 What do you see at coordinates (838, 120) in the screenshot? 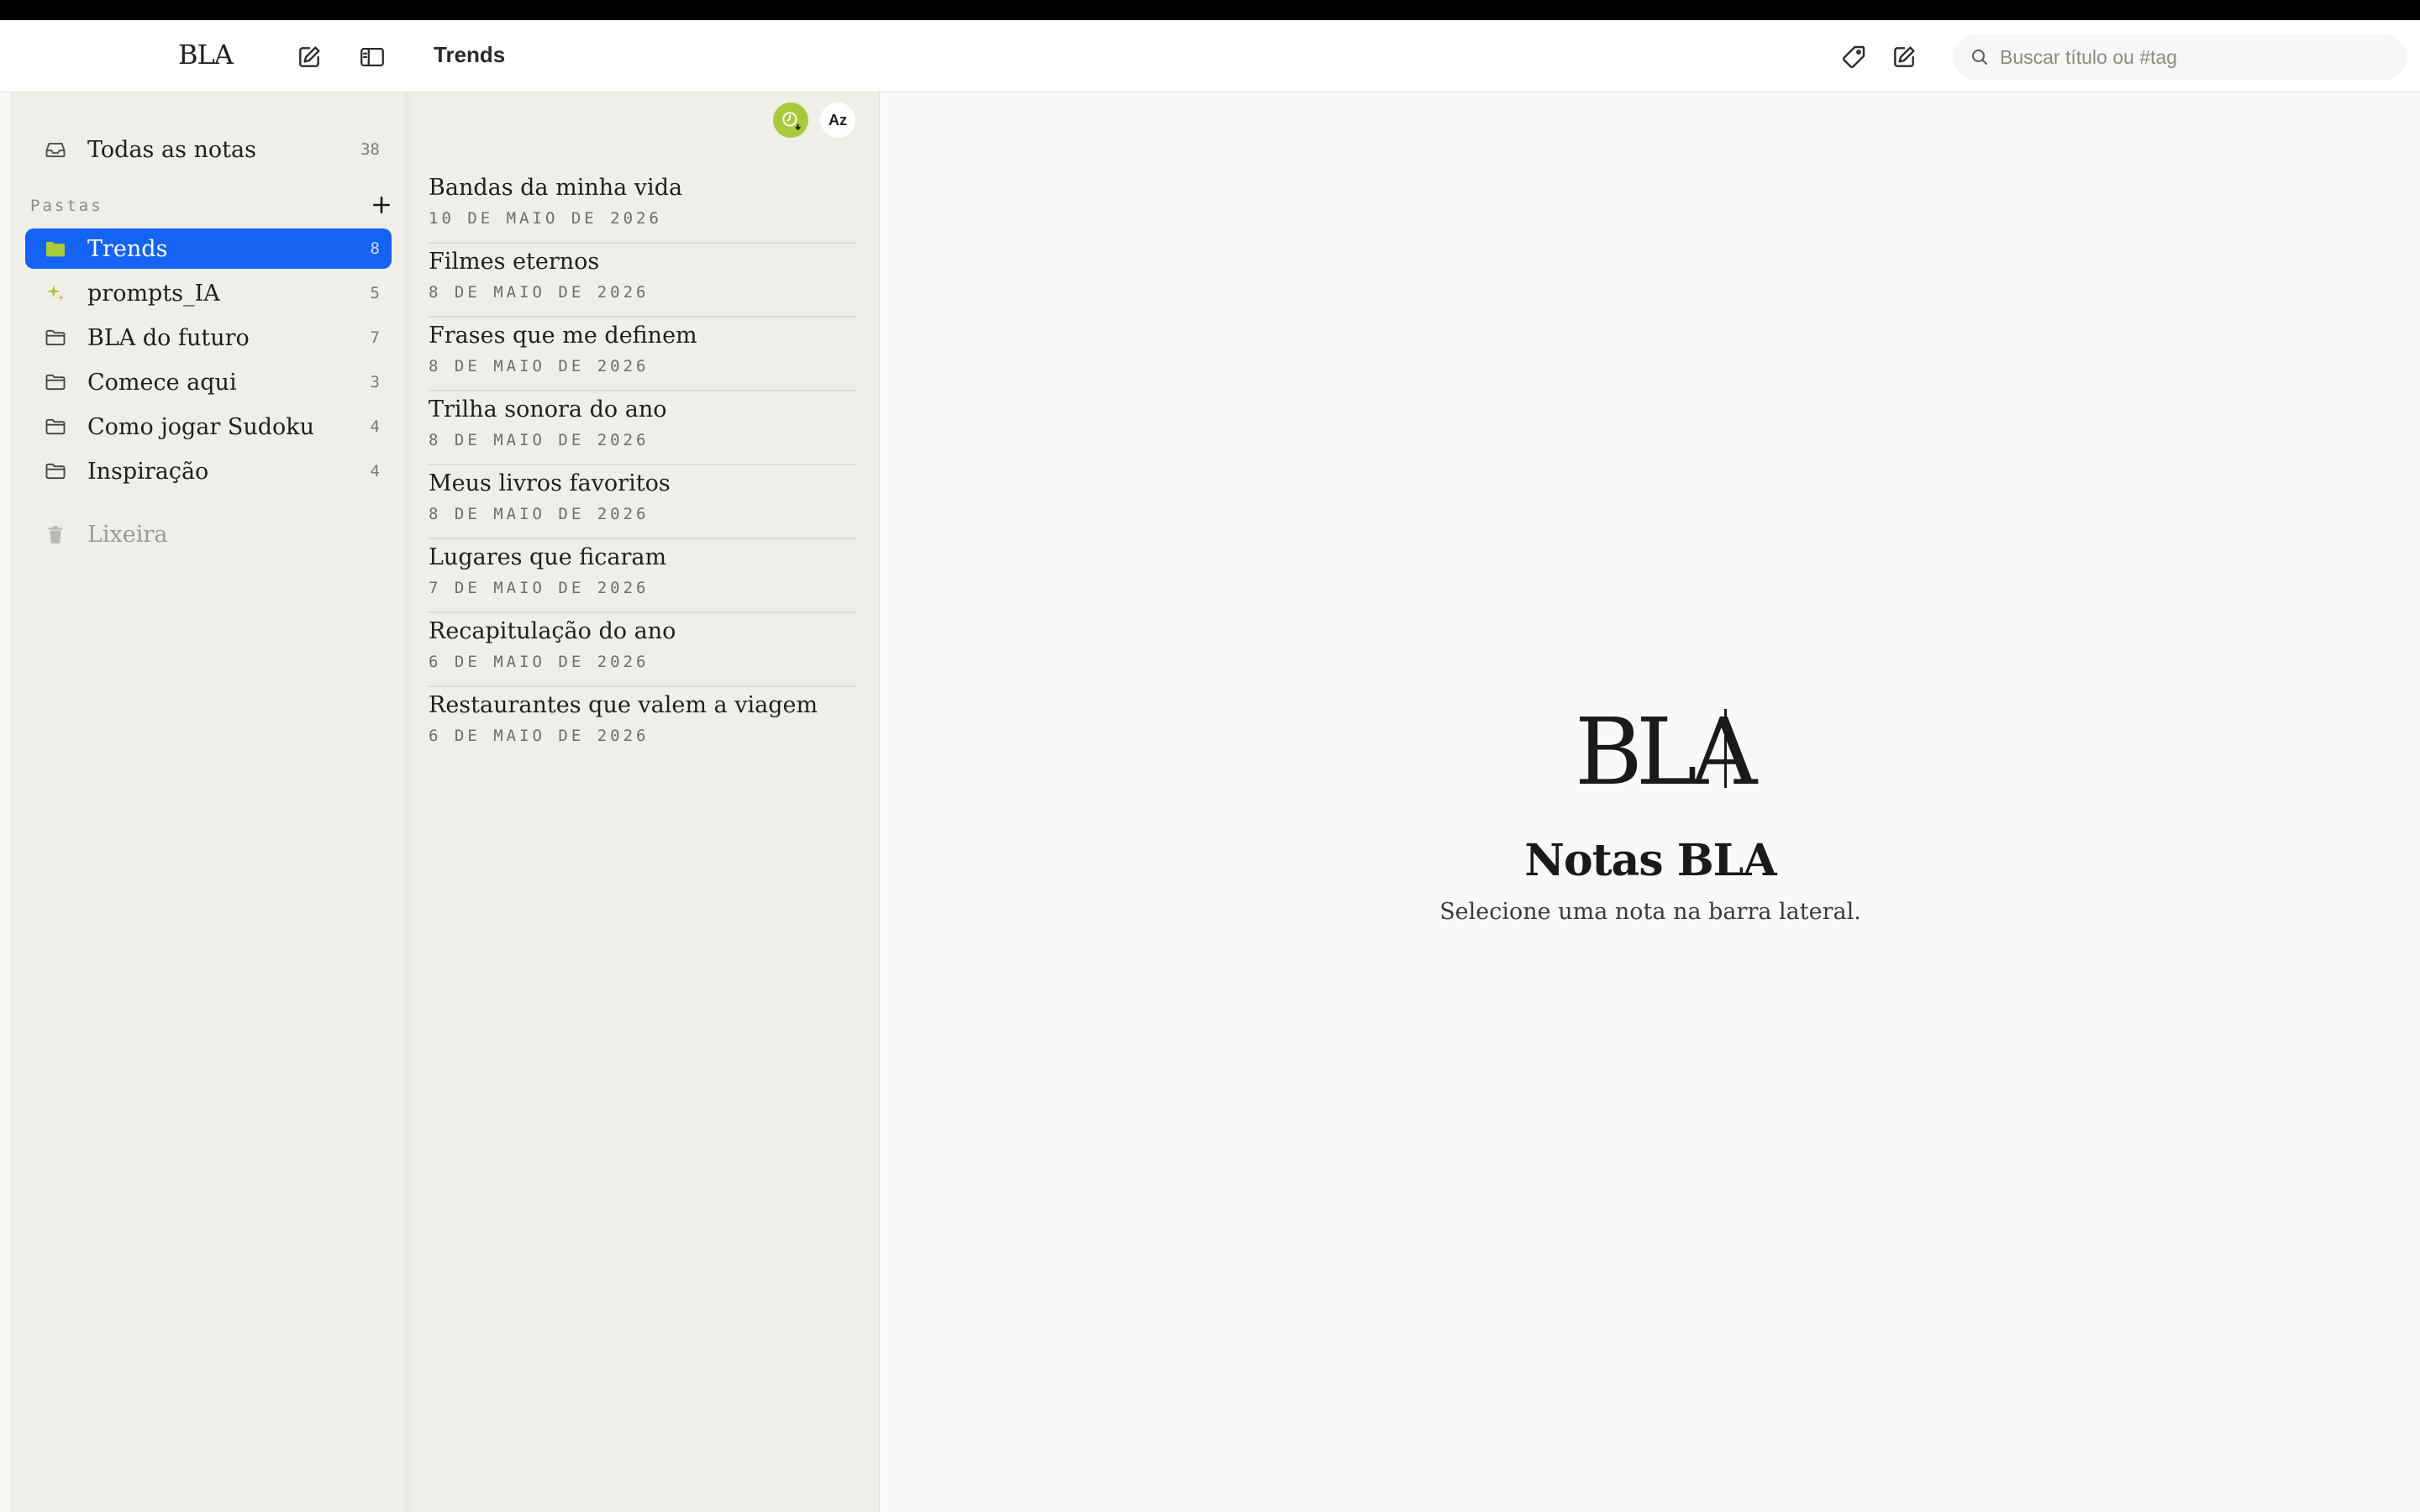
I see `sort-alphabetical-button: Az` at bounding box center [838, 120].